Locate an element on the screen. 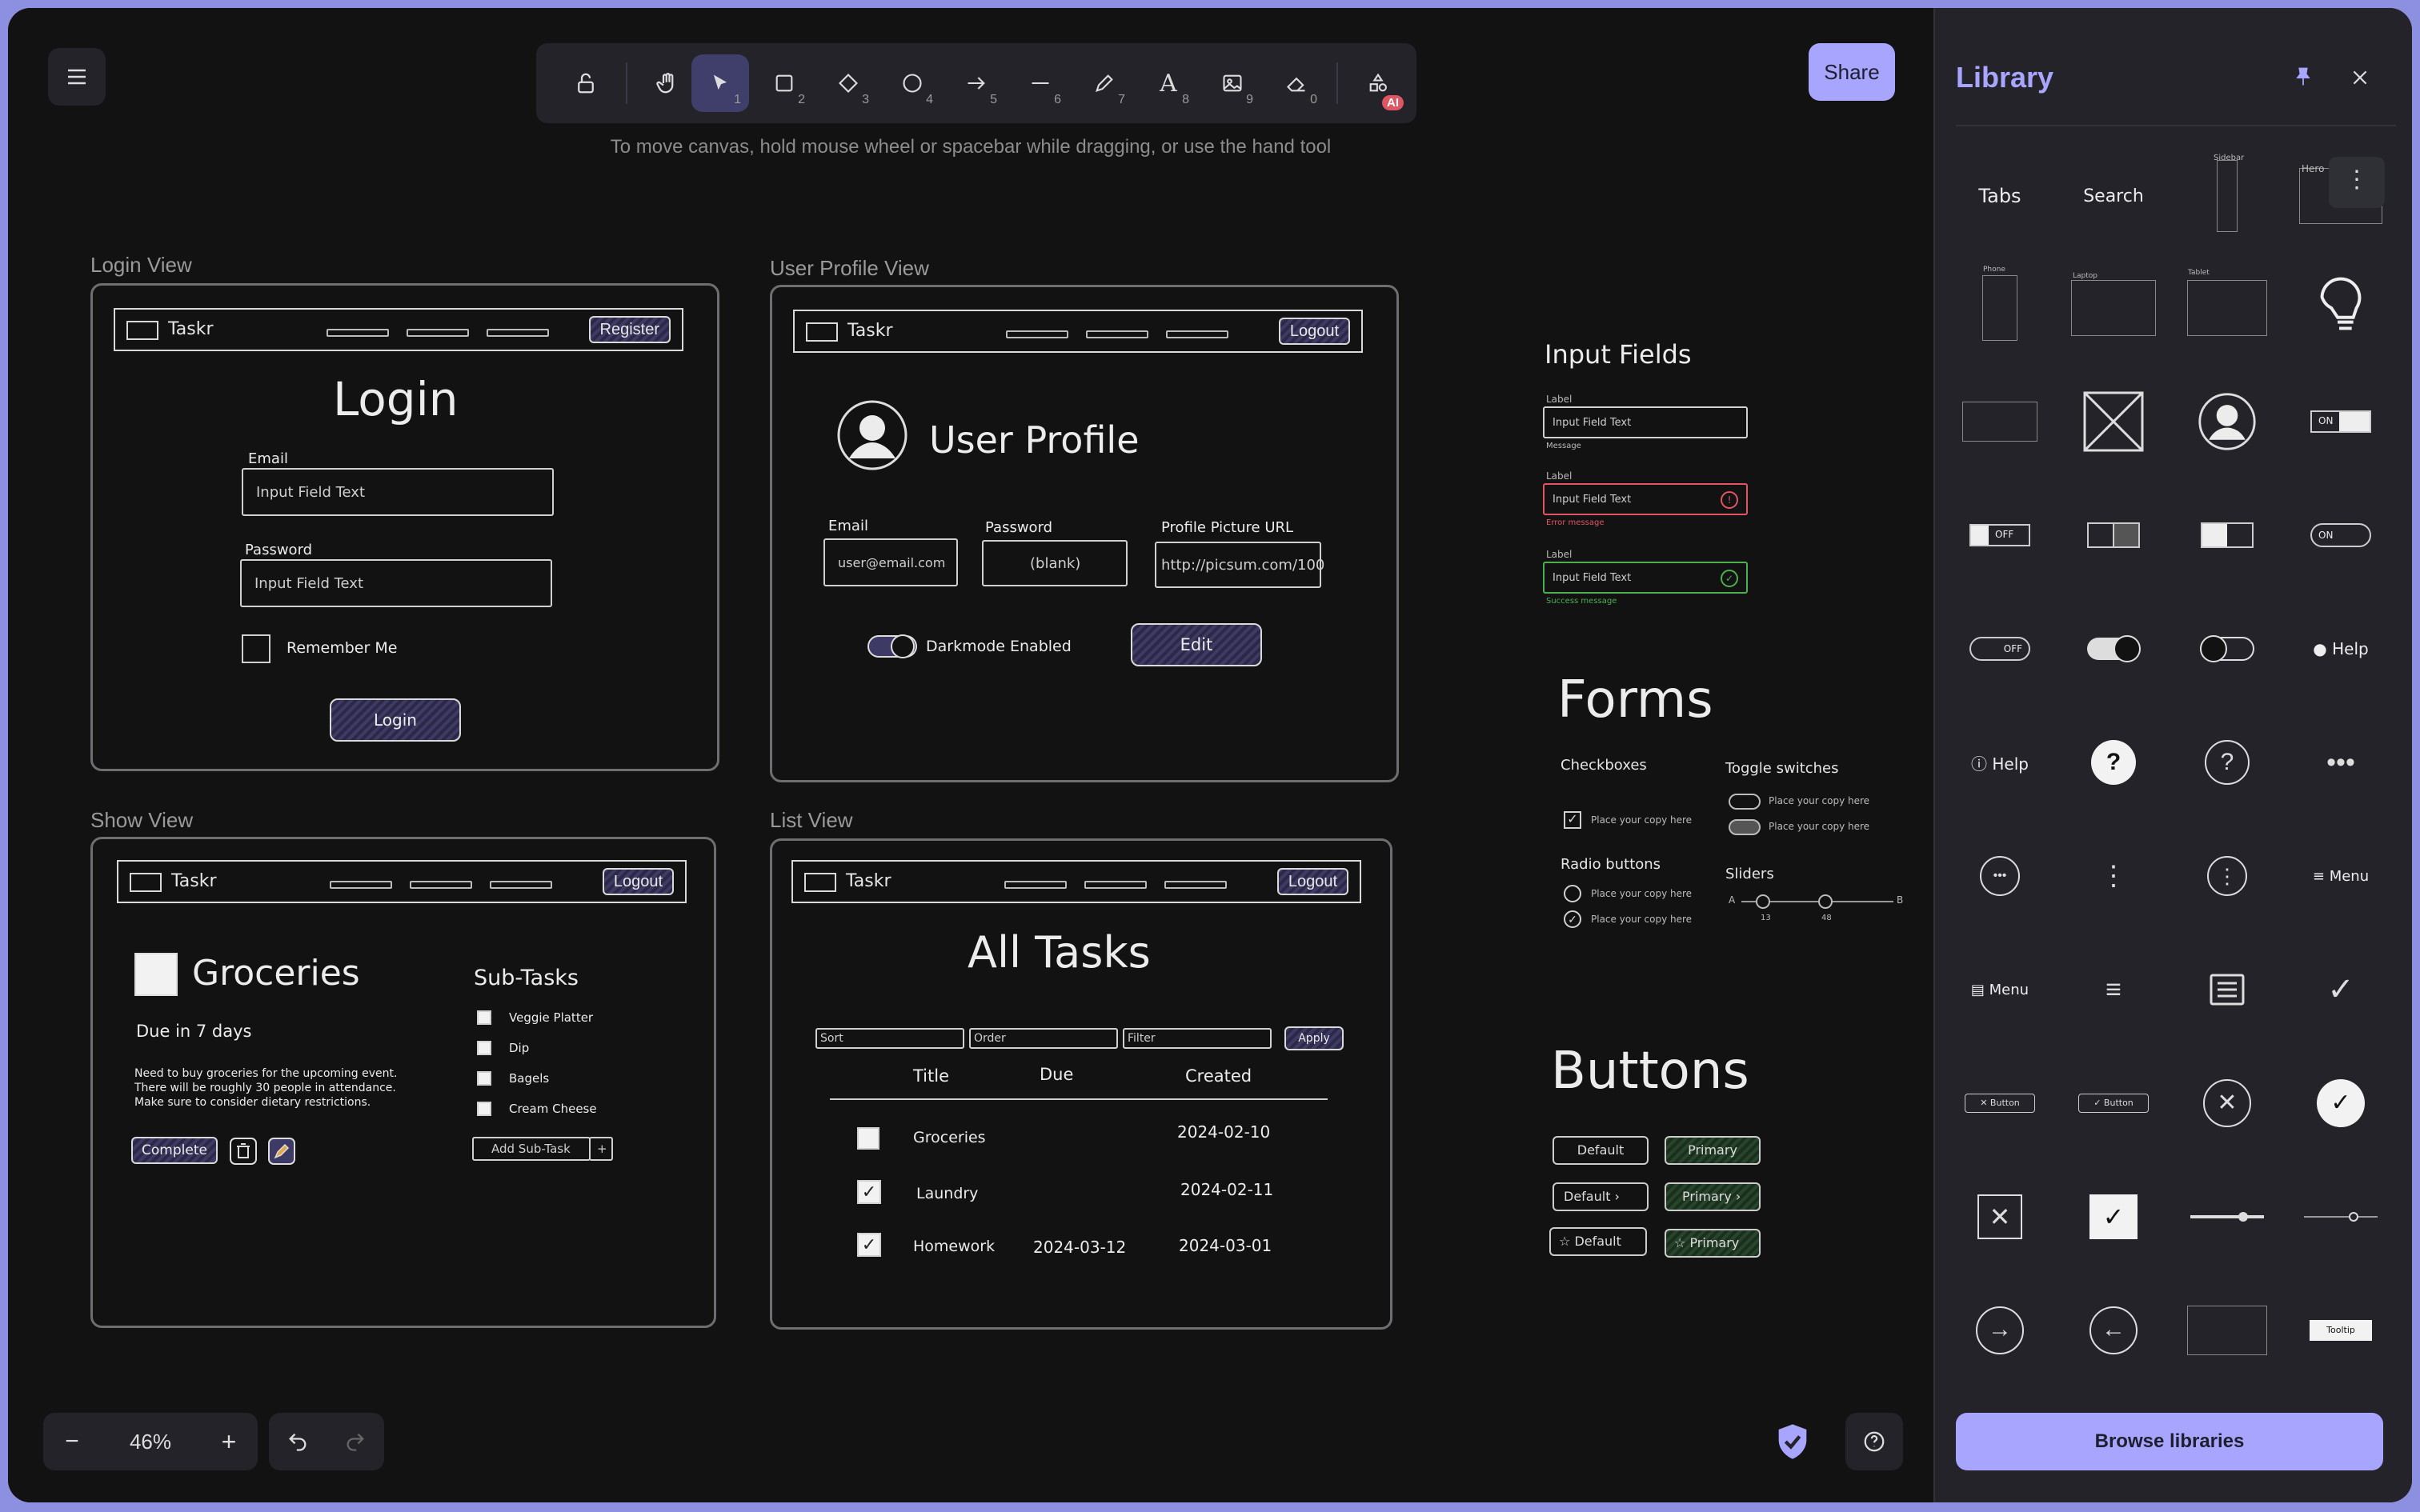  undo-icon is located at coordinates (297, 1441).